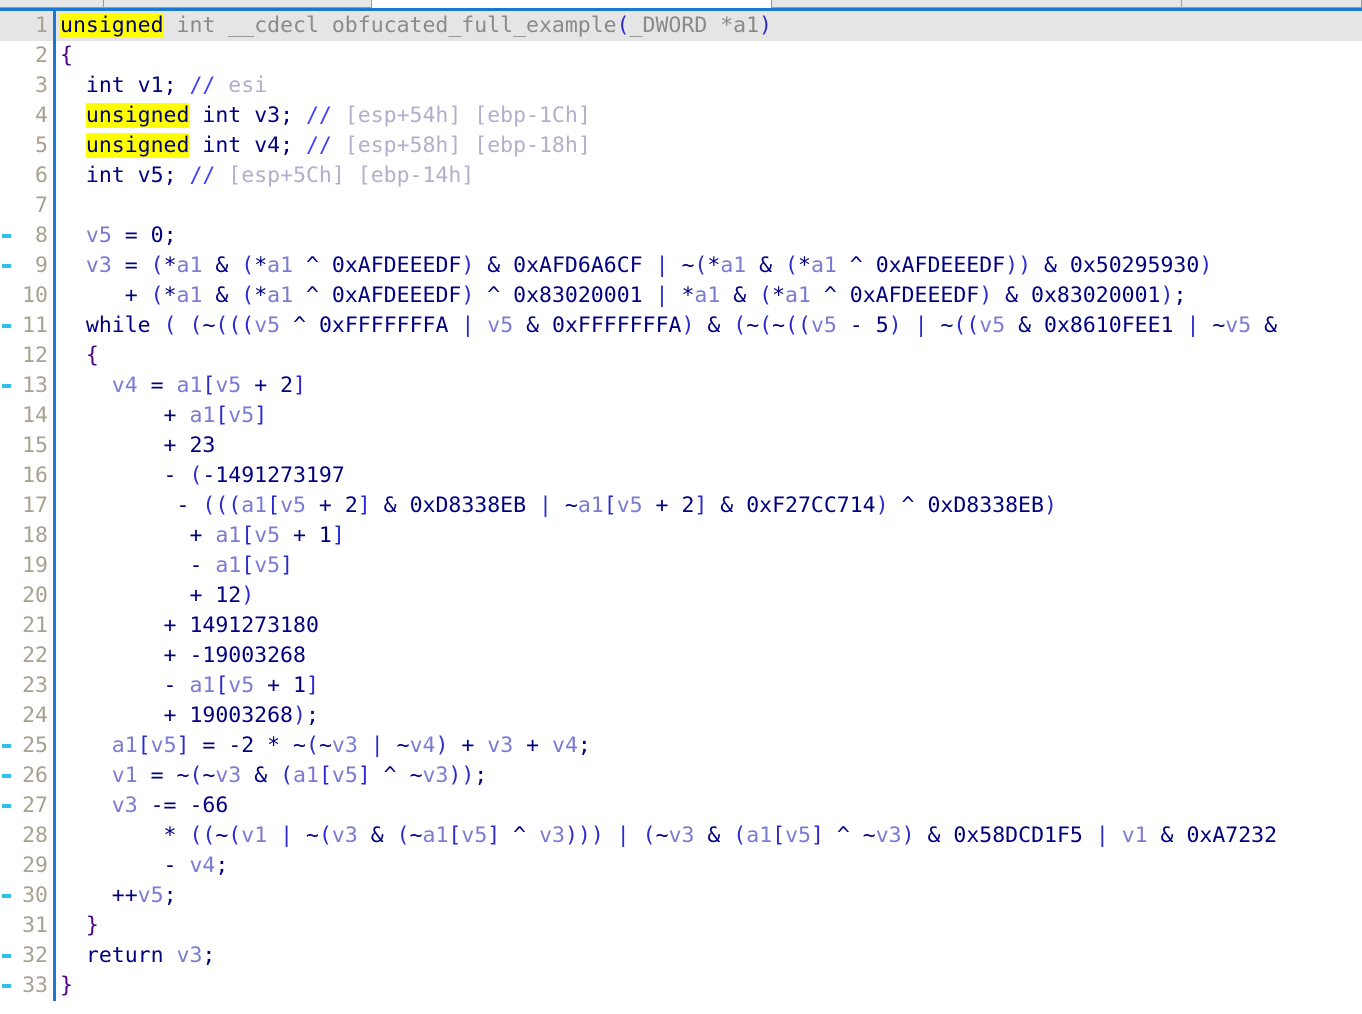  What do you see at coordinates (681, 626) in the screenshot?
I see `code-line: 21 + 1491273180` at bounding box center [681, 626].